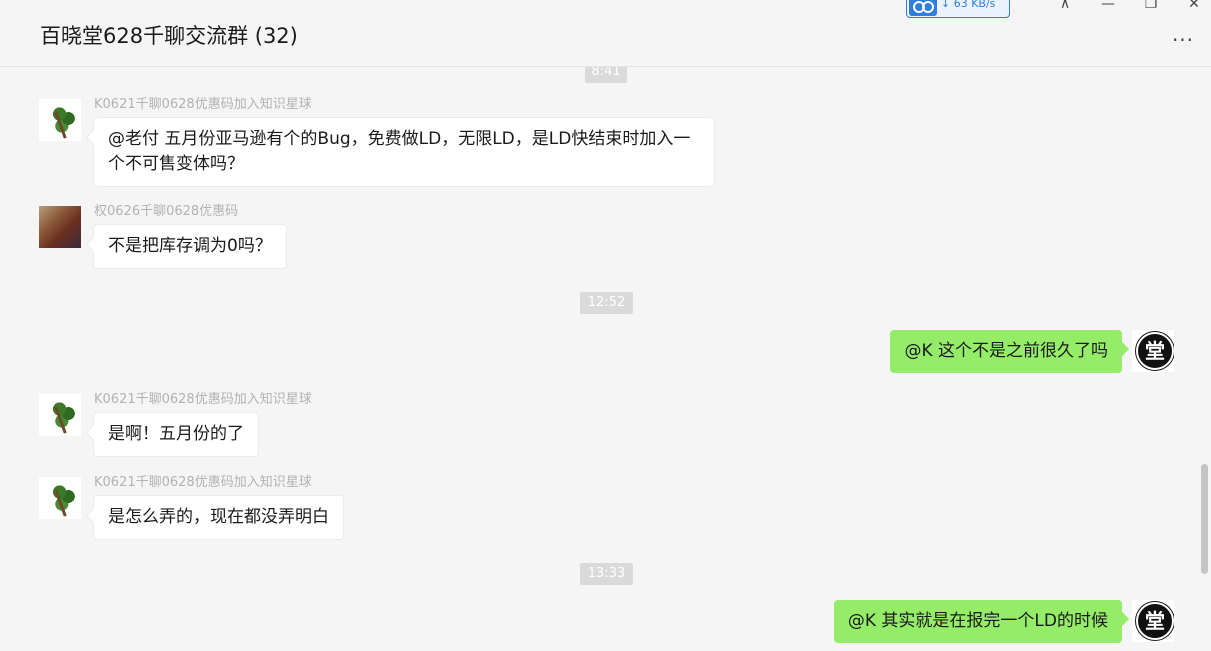  I want to click on message-text: 不是把库存调为0吗？, so click(190, 246).